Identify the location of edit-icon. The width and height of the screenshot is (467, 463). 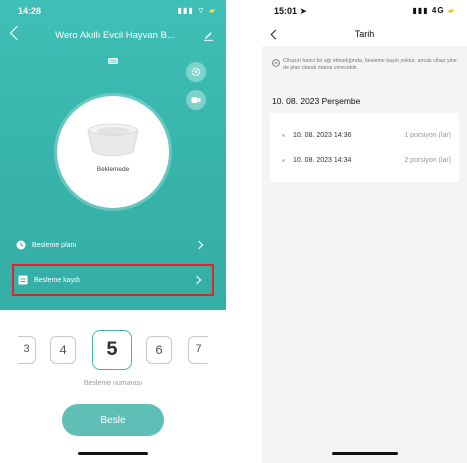
(208, 35).